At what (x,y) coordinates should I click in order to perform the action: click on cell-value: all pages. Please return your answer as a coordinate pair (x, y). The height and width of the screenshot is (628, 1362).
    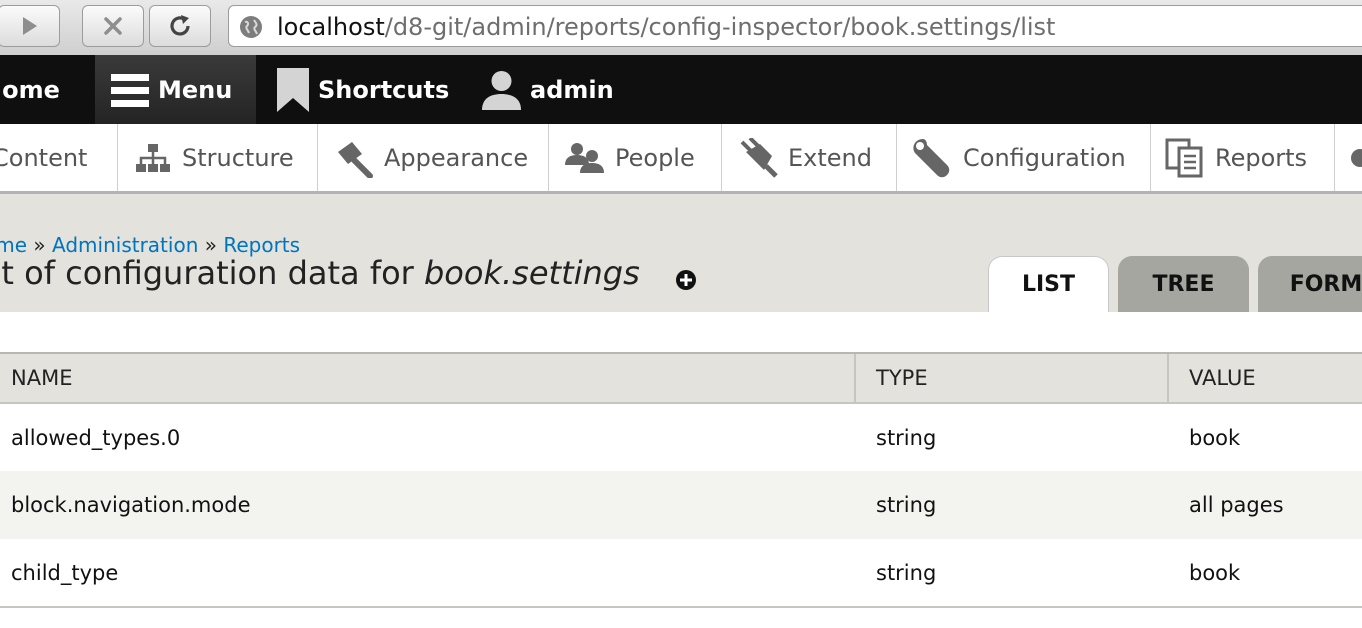
    Looking at the image, I should click on (1265, 505).